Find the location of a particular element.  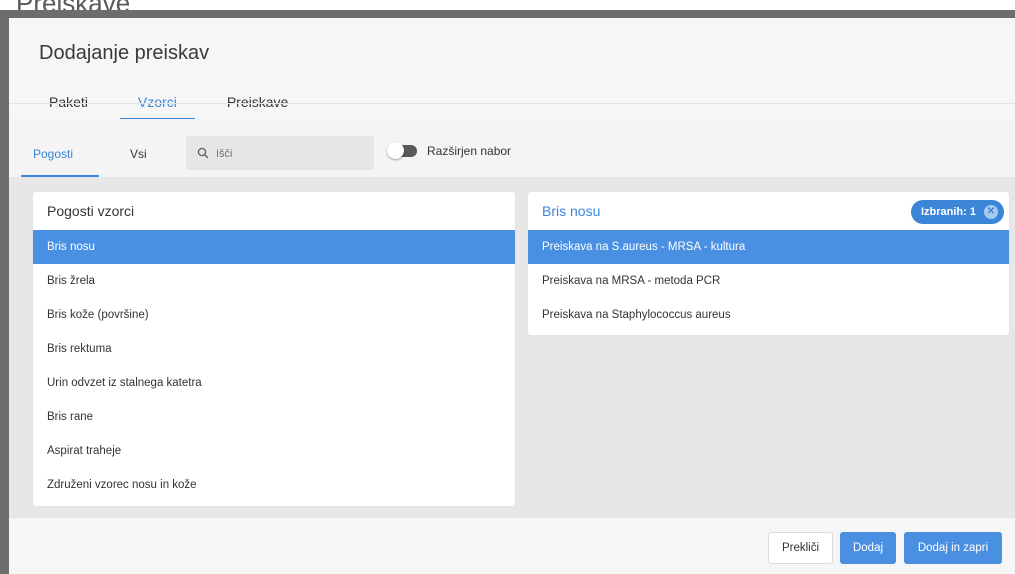

search-icon is located at coordinates (203, 153).